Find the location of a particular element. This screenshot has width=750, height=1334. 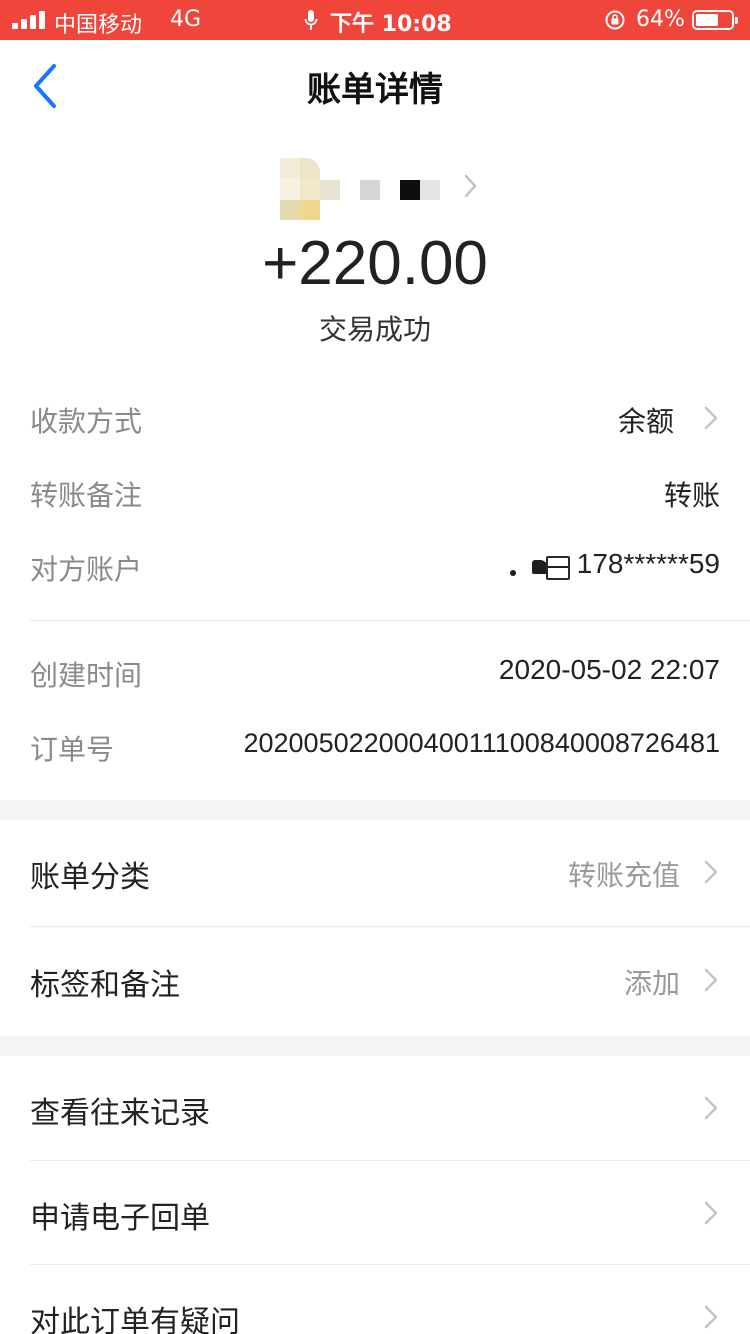

transaction-status: 交易成功 is located at coordinates (374, 329).